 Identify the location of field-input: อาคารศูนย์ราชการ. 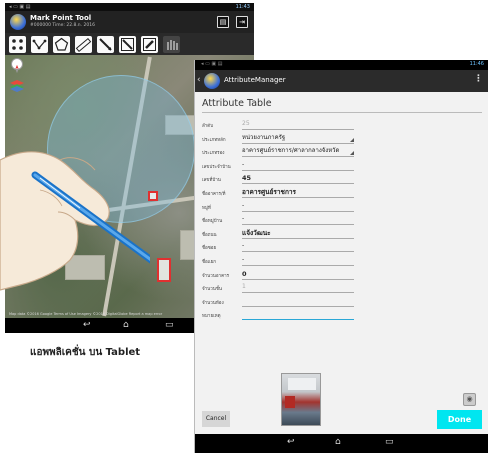
(298, 192).